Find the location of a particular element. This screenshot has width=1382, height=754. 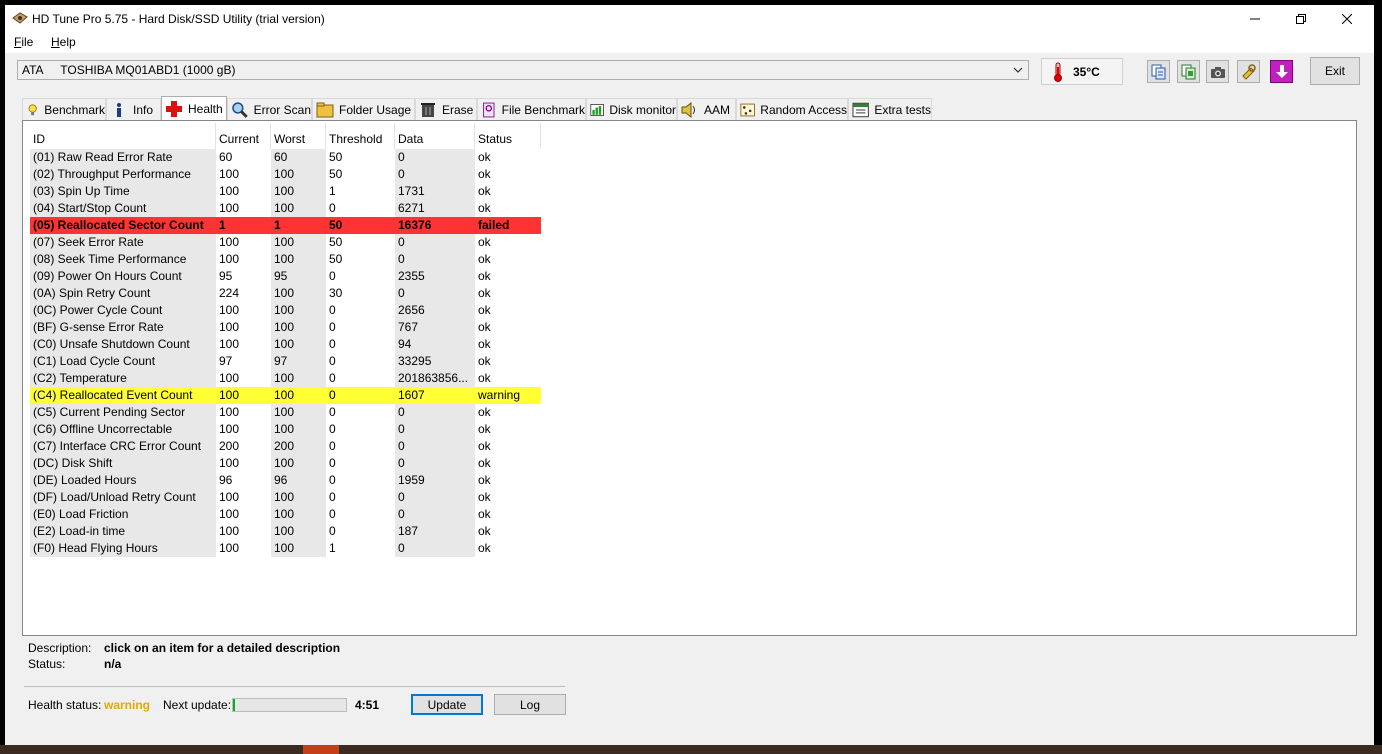

tab-info: Info is located at coordinates (133, 109).